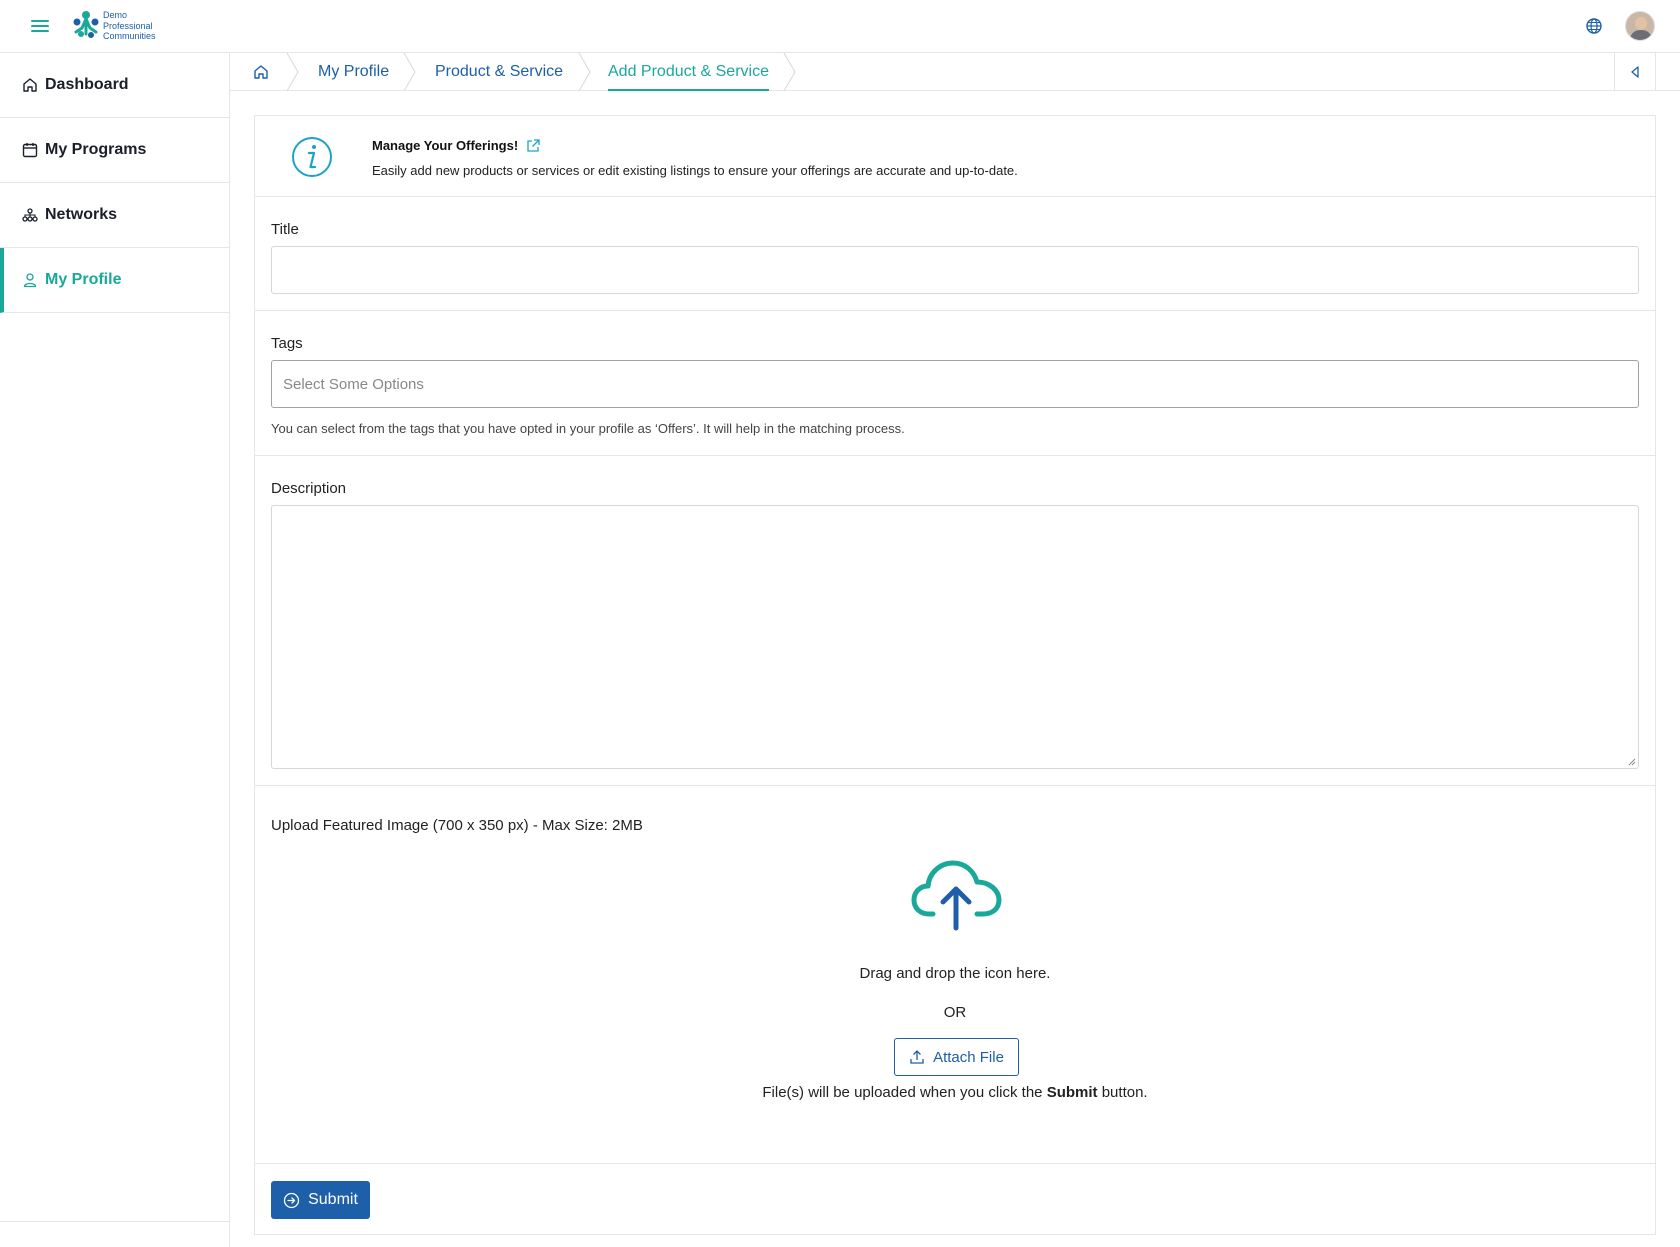 Image resolution: width=1680 pixels, height=1247 pixels. What do you see at coordinates (115, 1221) in the screenshot?
I see `divider` at bounding box center [115, 1221].